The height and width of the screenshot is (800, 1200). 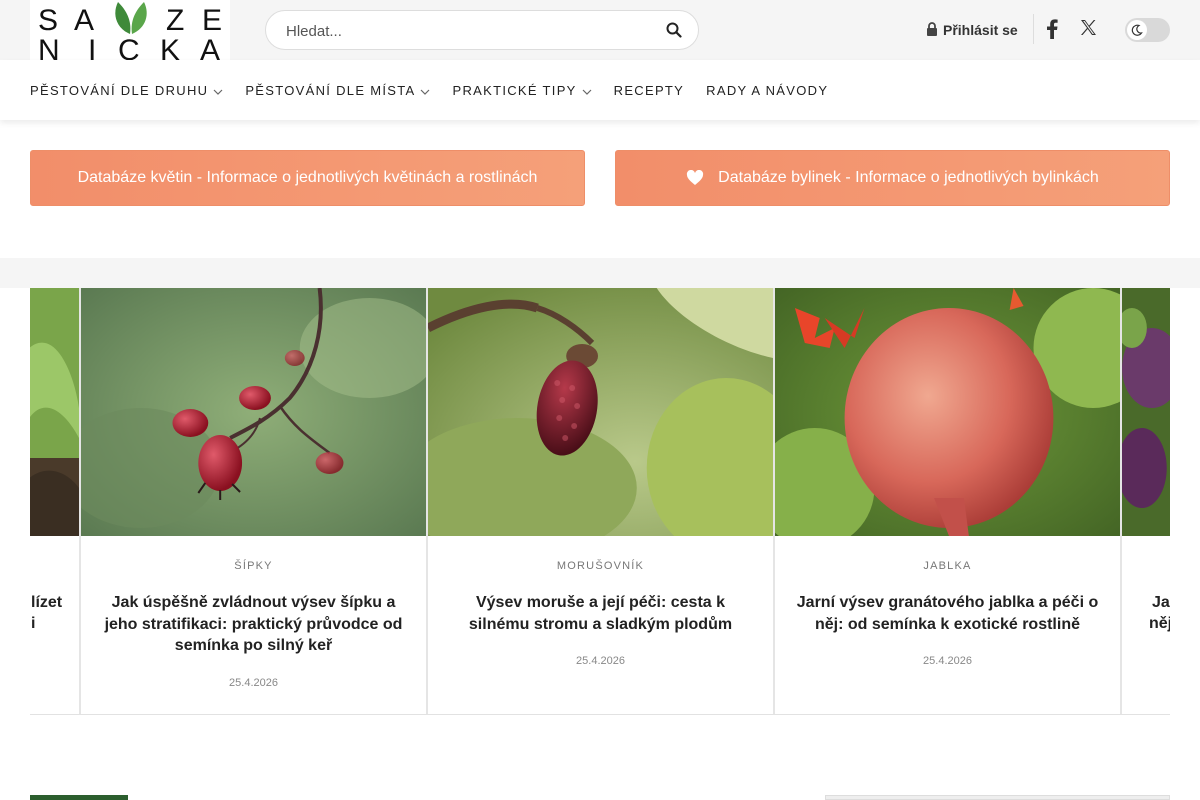 What do you see at coordinates (1137, 30) in the screenshot?
I see `moon-icon` at bounding box center [1137, 30].